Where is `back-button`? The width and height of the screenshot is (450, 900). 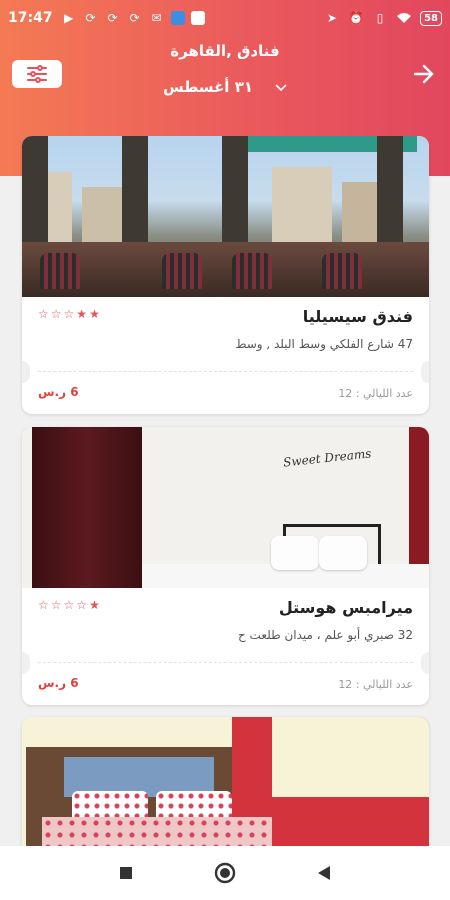 back-button is located at coordinates (324, 873).